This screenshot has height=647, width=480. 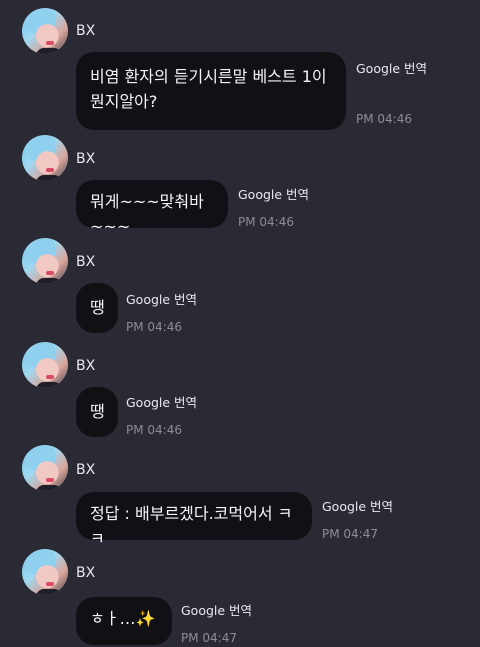 What do you see at coordinates (191, 526) in the screenshot?
I see `message-text: 정답 : 배부르겠다.코먹어서 ㅋㅋ` at bounding box center [191, 526].